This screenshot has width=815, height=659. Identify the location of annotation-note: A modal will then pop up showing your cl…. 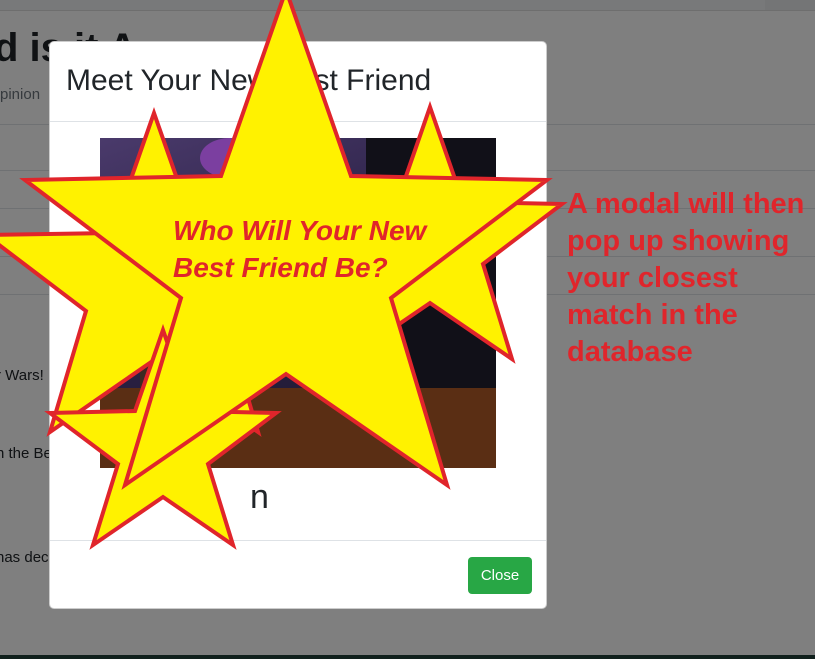
(686, 278).